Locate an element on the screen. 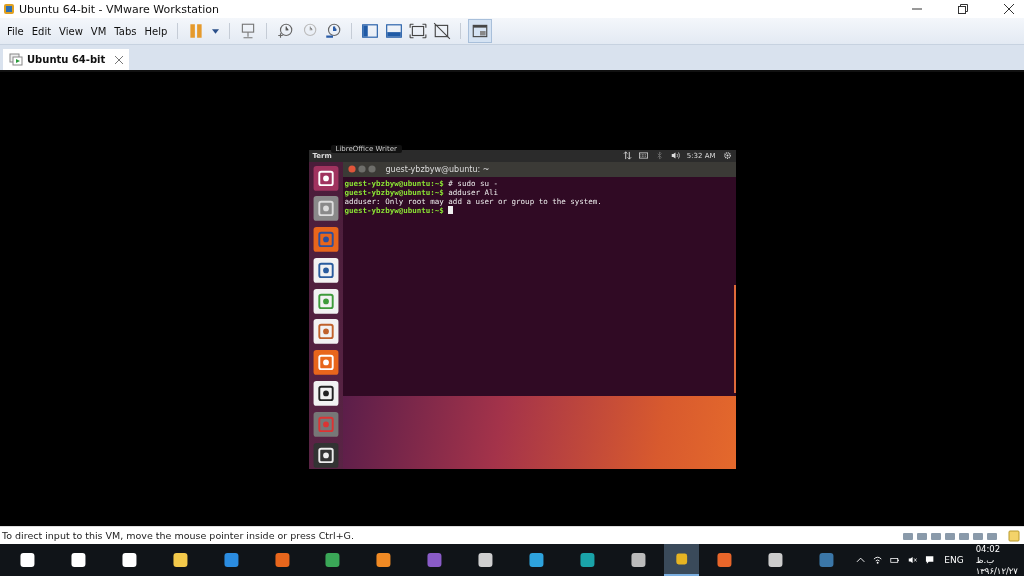  language-indicator: ENG is located at coordinates (954, 560).